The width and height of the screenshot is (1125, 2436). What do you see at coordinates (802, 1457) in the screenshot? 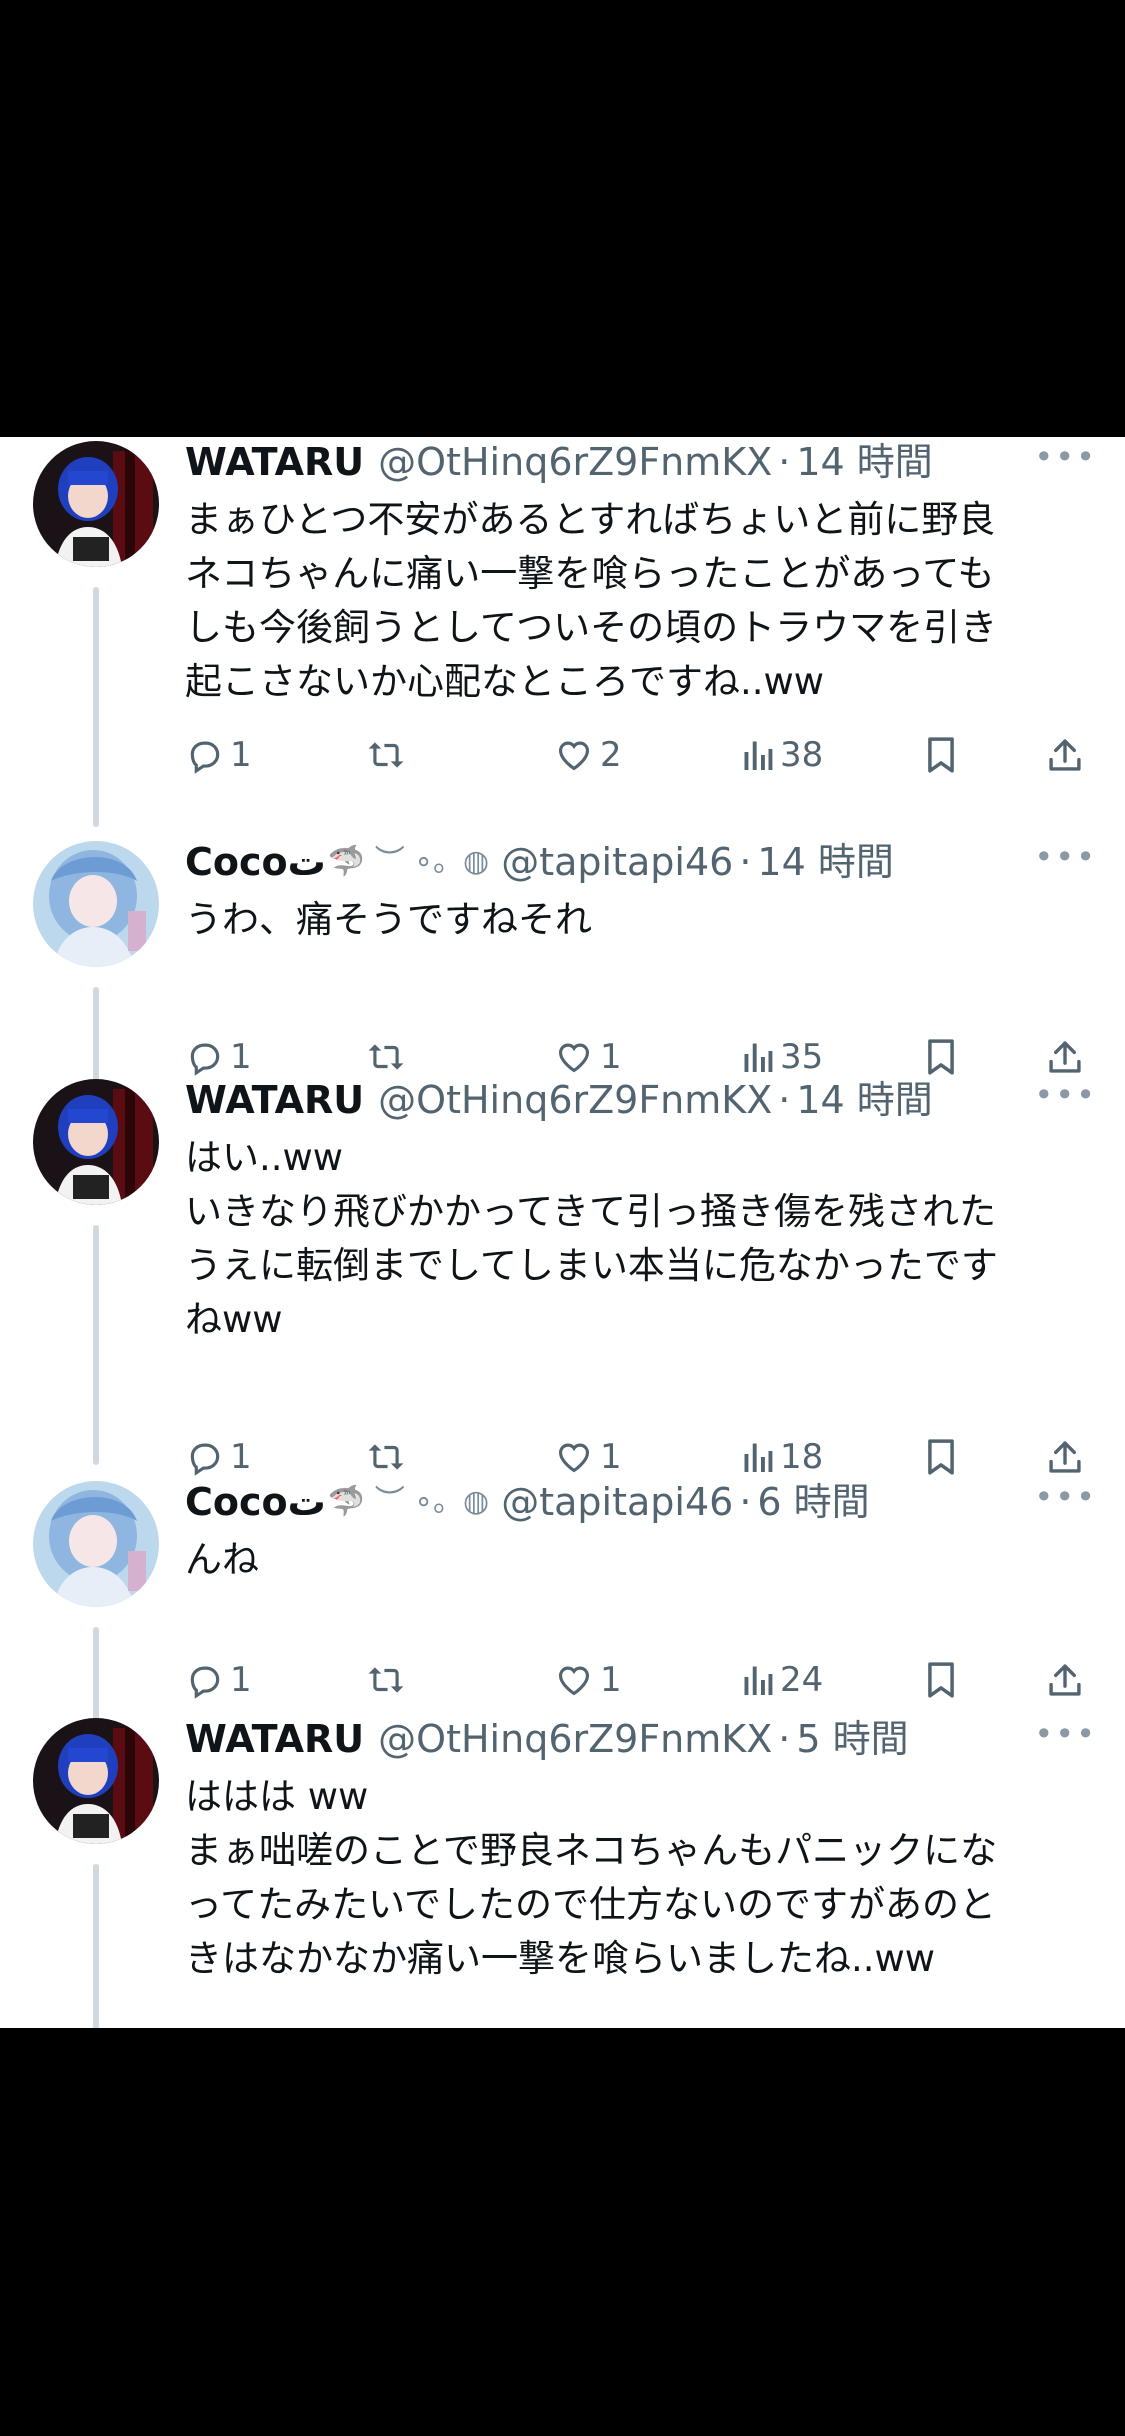
I see `view-count: 18` at bounding box center [802, 1457].